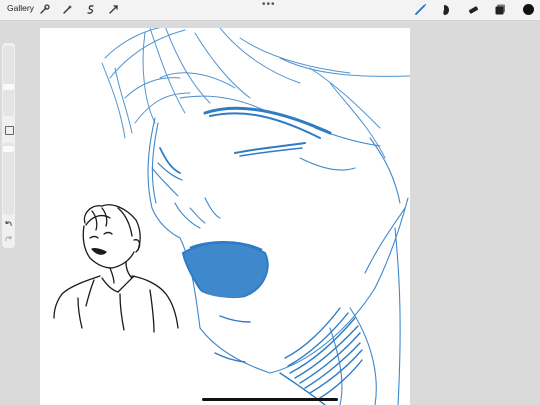 The image size is (540, 405). Describe the element at coordinates (9, 130) in the screenshot. I see `modify-button` at that location.